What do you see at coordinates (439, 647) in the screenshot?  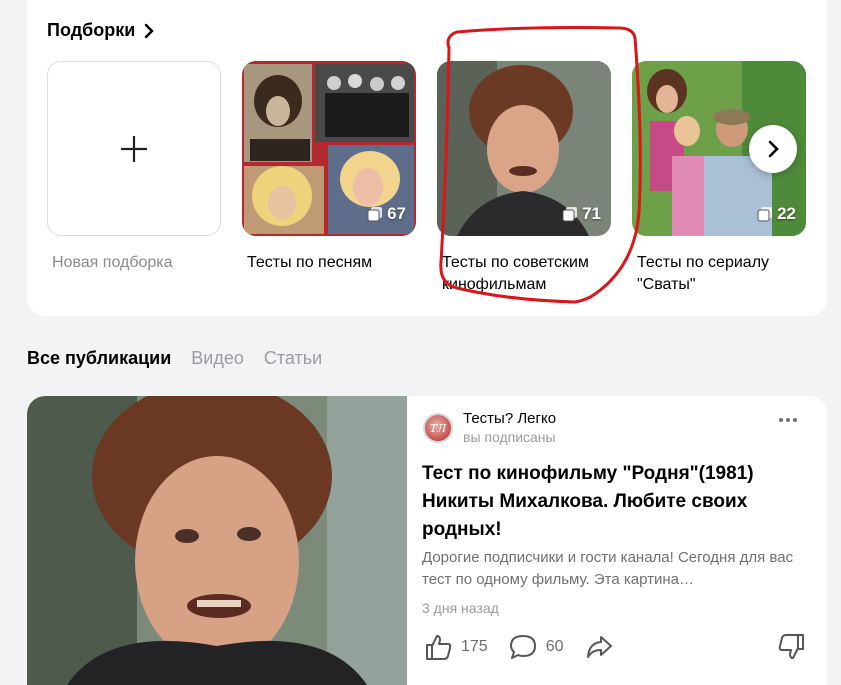 I see `thumbs-up-icon` at bounding box center [439, 647].